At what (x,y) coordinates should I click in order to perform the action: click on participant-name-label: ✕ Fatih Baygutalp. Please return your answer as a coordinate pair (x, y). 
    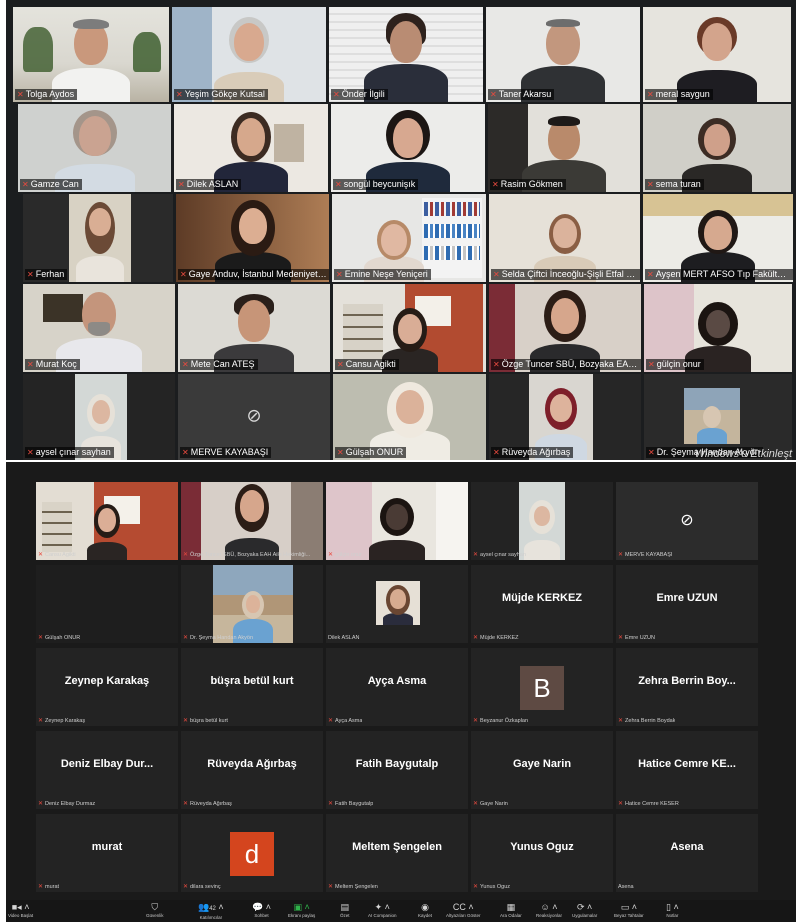
    Looking at the image, I should click on (351, 804).